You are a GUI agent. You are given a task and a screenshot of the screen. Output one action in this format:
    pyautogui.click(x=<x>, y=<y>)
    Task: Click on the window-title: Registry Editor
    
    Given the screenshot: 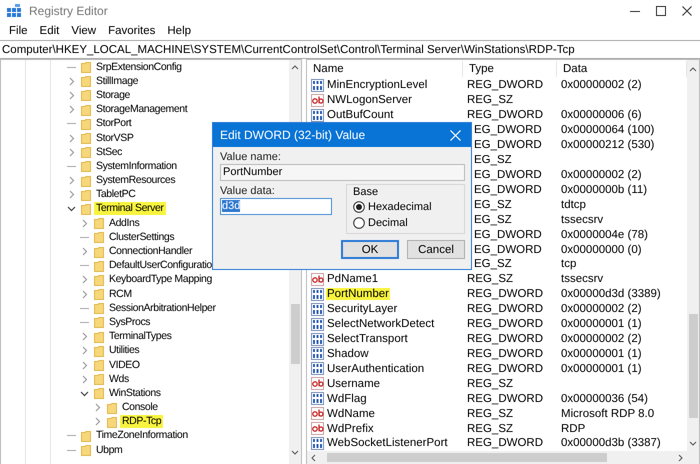 What is the action you would take?
    pyautogui.click(x=69, y=11)
    